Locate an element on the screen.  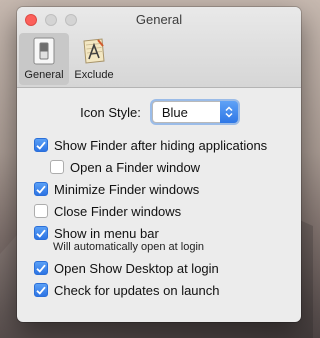
option-open-finder-window: Open a Finder window is located at coordinates (159, 167).